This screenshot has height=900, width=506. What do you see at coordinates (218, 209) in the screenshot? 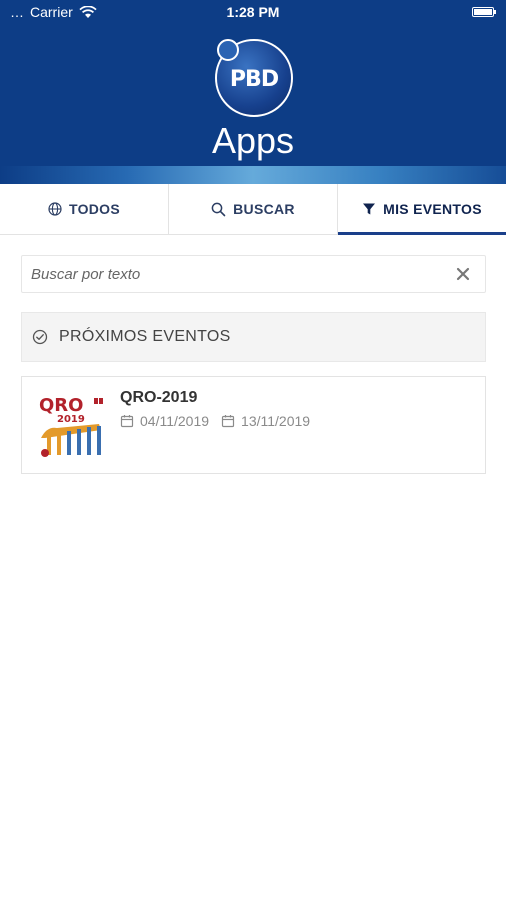
I see `search-icon` at bounding box center [218, 209].